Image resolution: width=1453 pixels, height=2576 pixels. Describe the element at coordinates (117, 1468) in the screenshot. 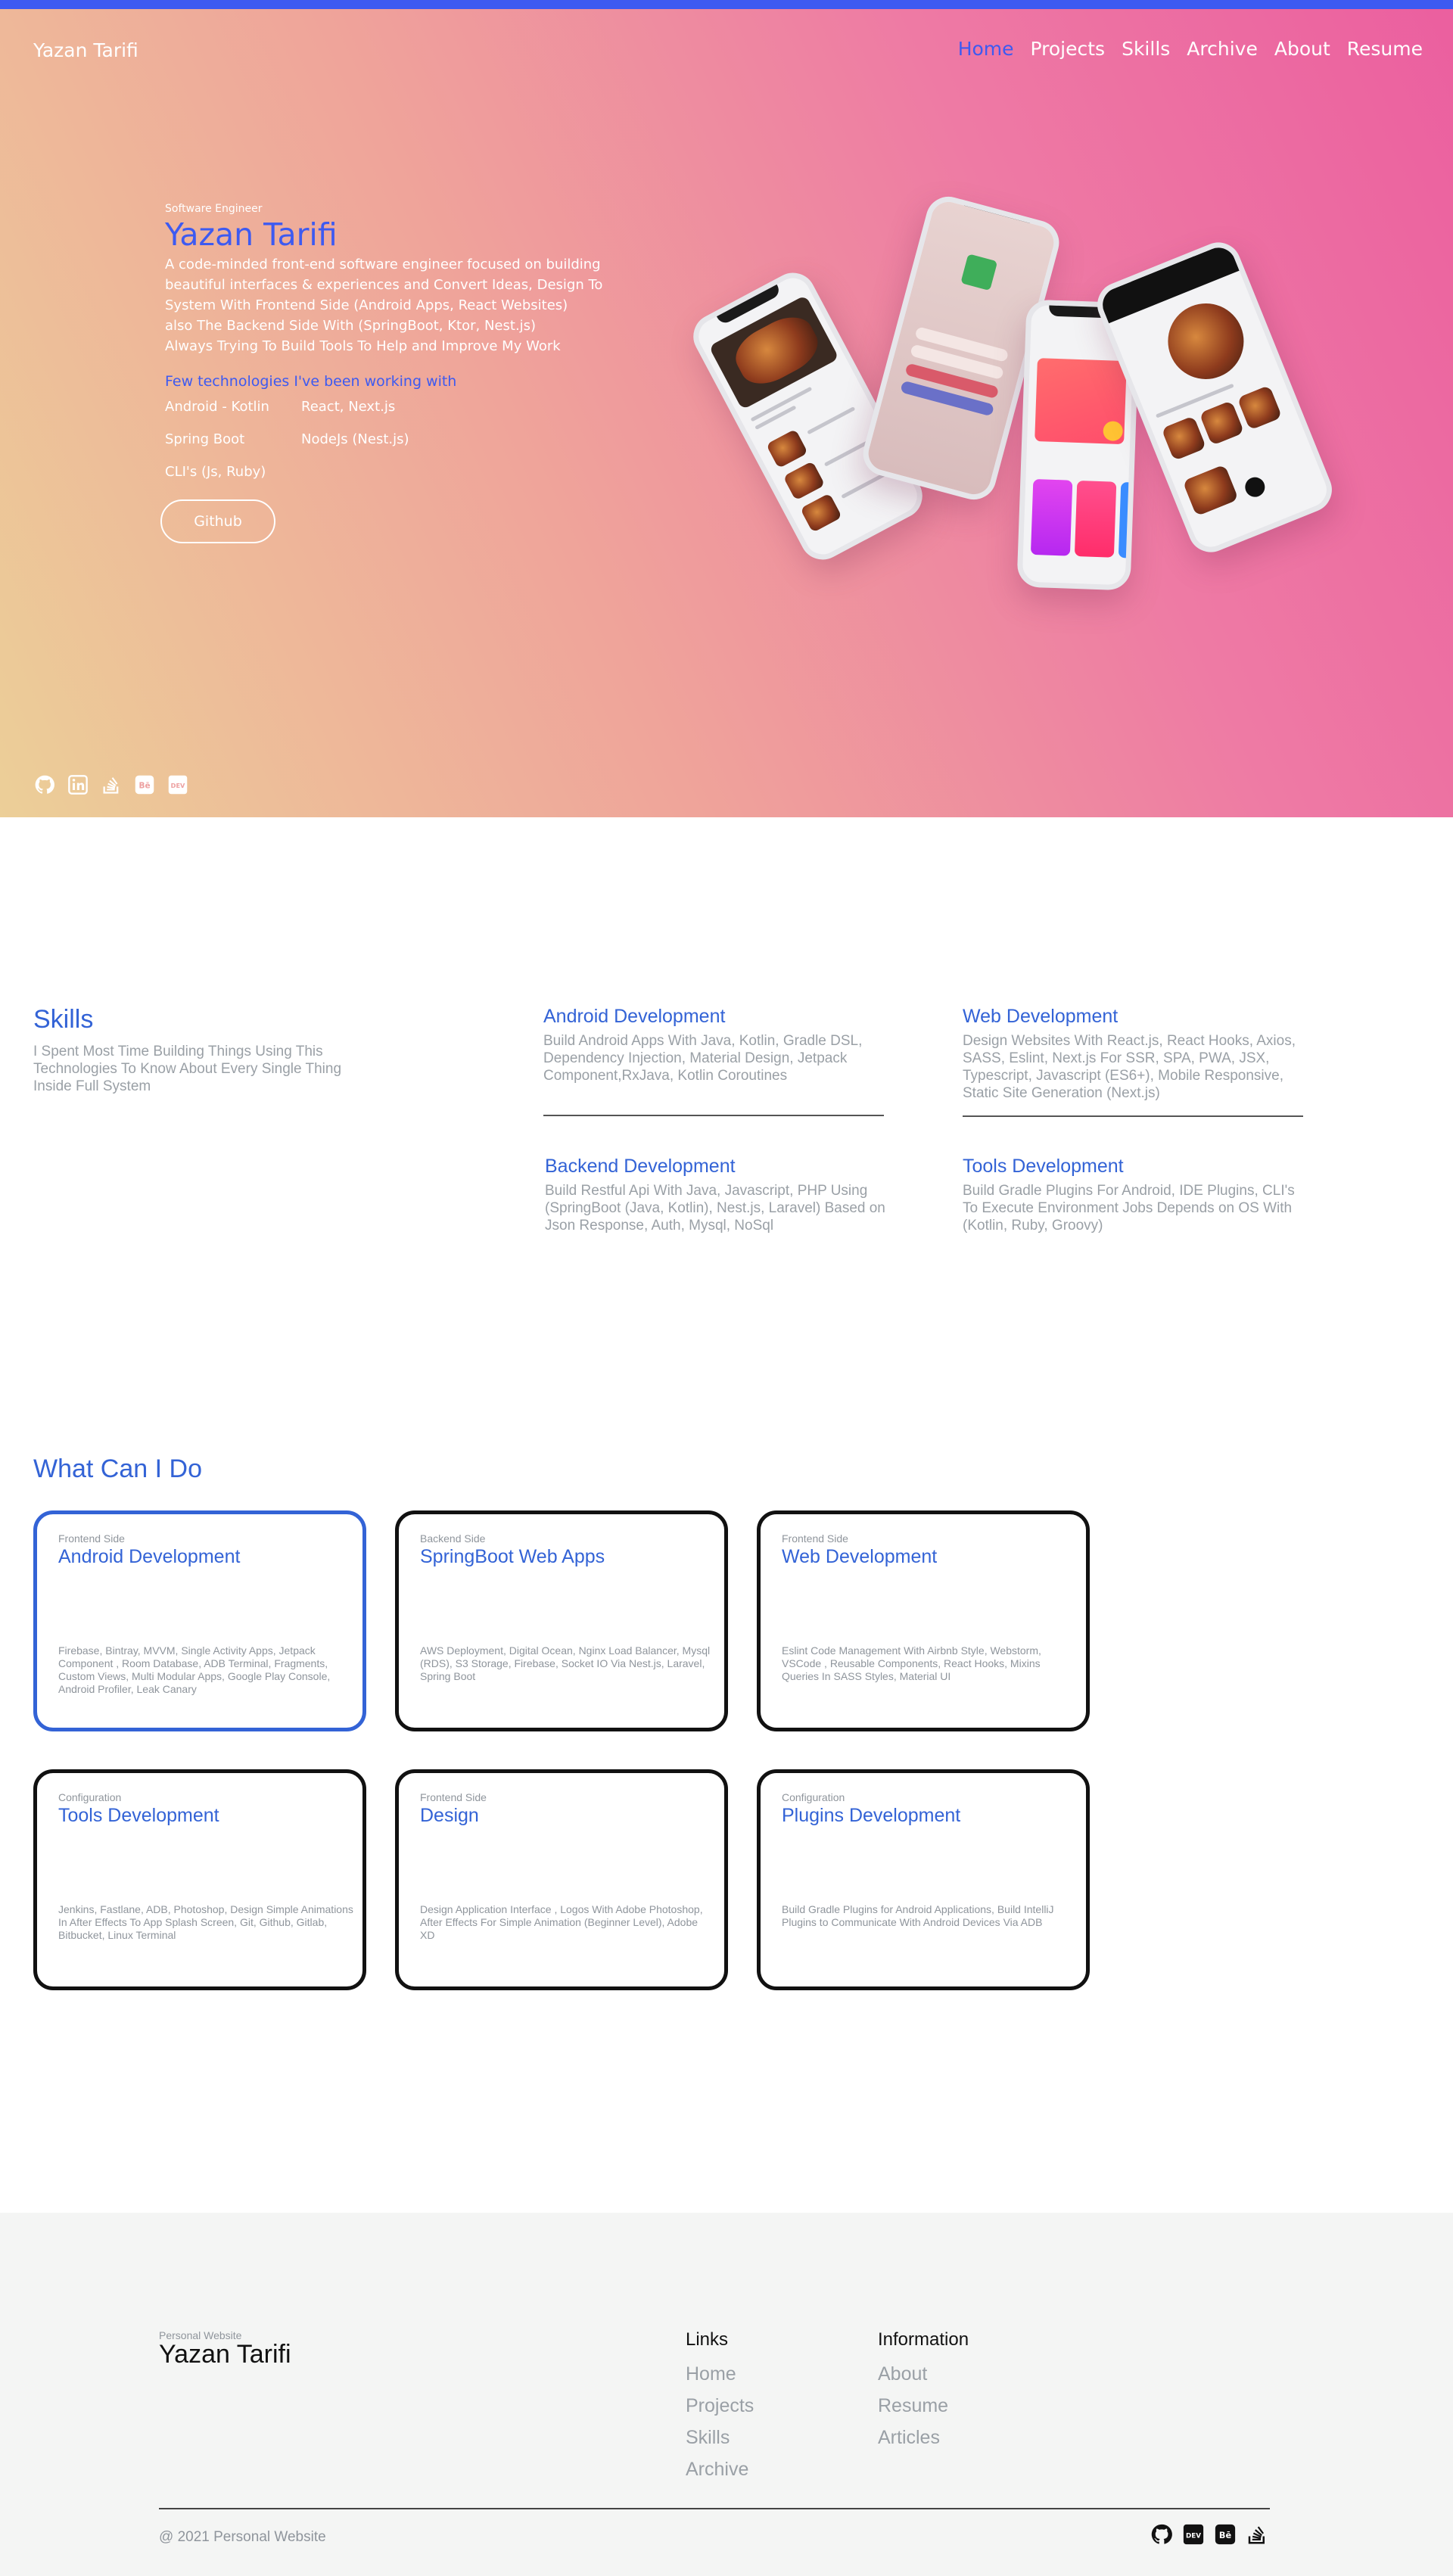

I see `services-title: What Can I Do` at that location.